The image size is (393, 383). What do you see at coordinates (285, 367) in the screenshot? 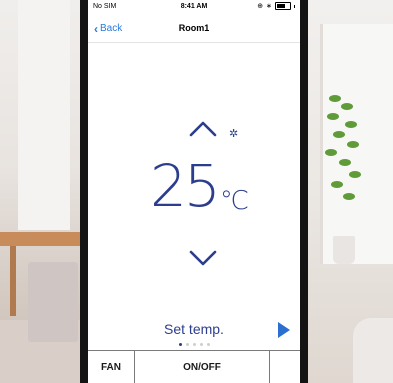
I see `more-button` at bounding box center [285, 367].